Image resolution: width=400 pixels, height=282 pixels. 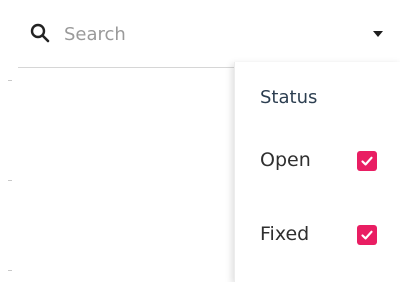 What do you see at coordinates (317, 235) in the screenshot?
I see `filter-option-fixed: Fixed` at bounding box center [317, 235].